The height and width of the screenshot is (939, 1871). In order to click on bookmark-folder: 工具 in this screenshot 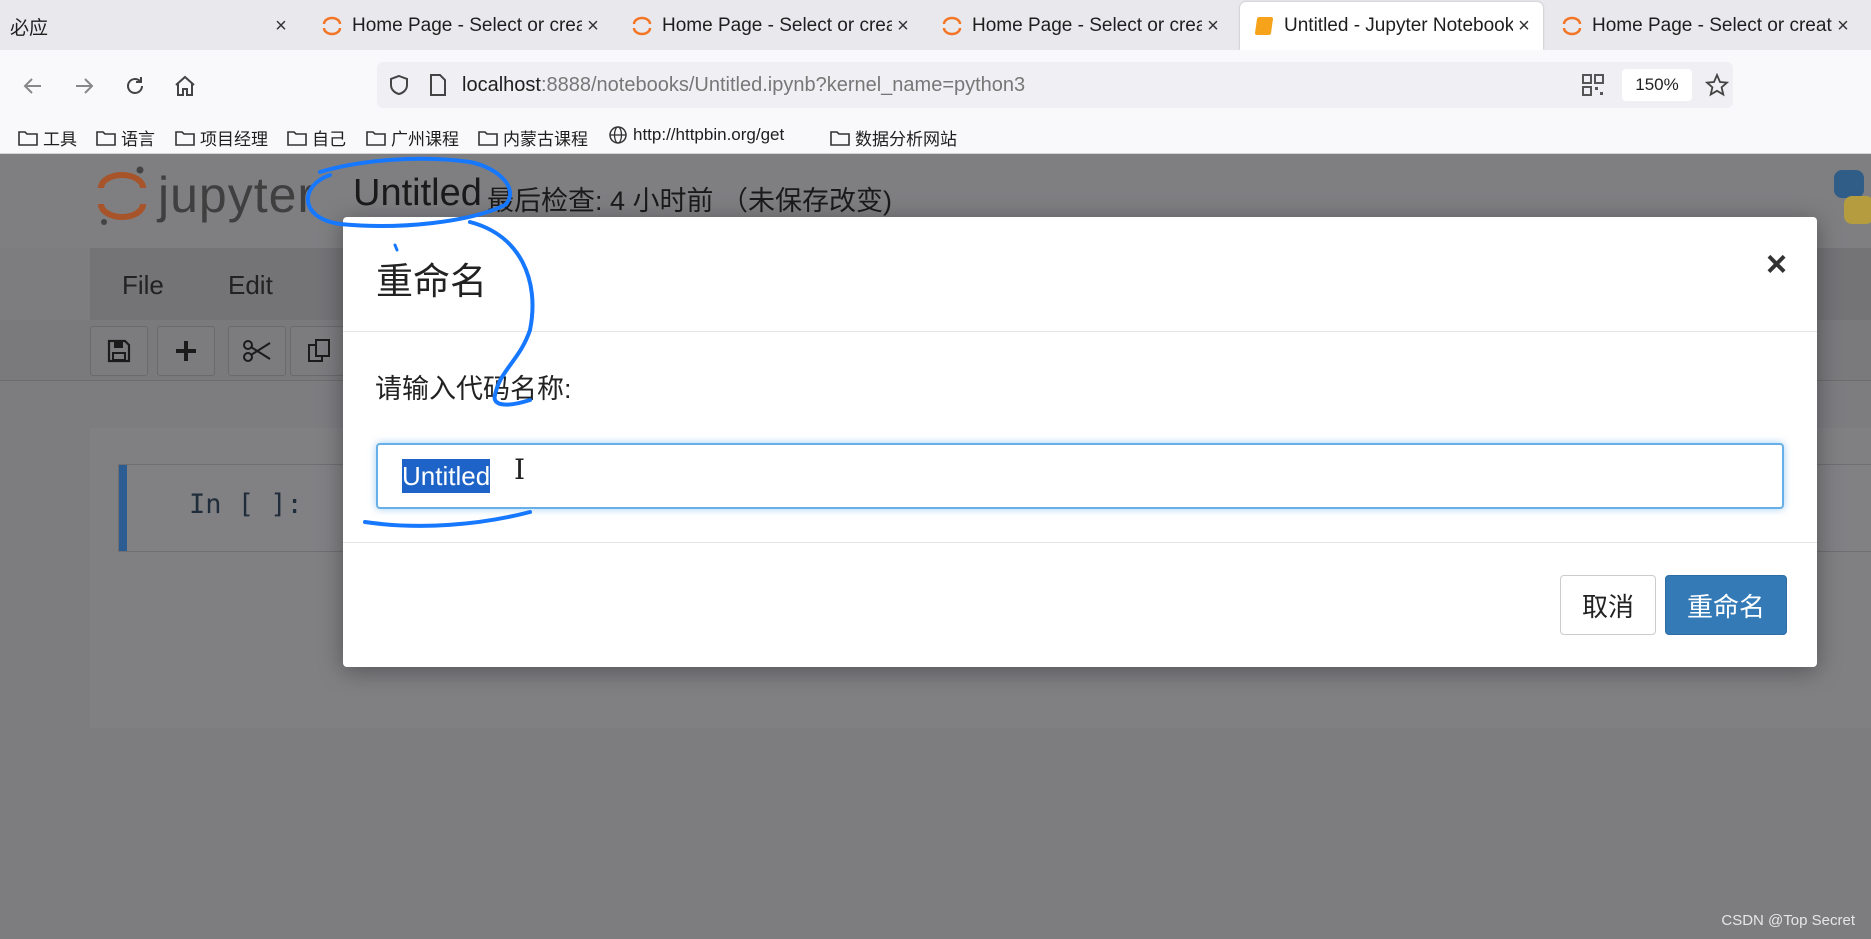, I will do `click(47, 137)`.